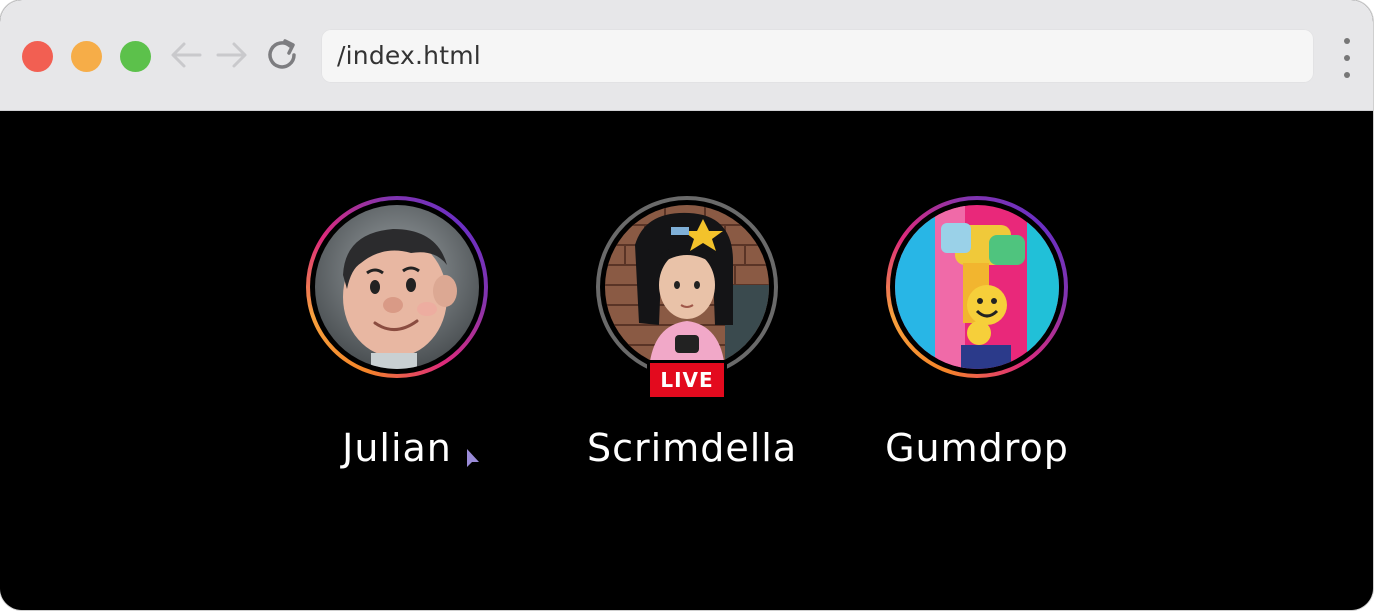  What do you see at coordinates (86, 56) in the screenshot?
I see `window-minimize-button` at bounding box center [86, 56].